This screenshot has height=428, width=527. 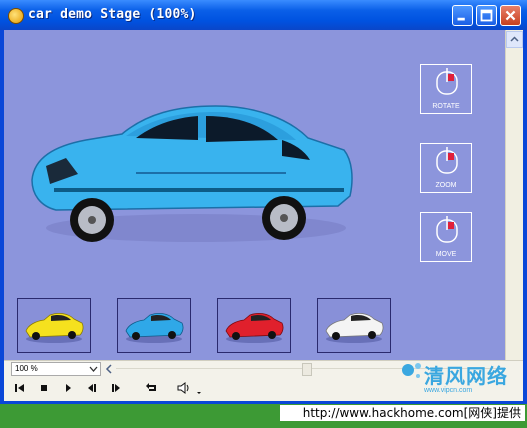 What do you see at coordinates (44, 388) in the screenshot?
I see `stop-button` at bounding box center [44, 388].